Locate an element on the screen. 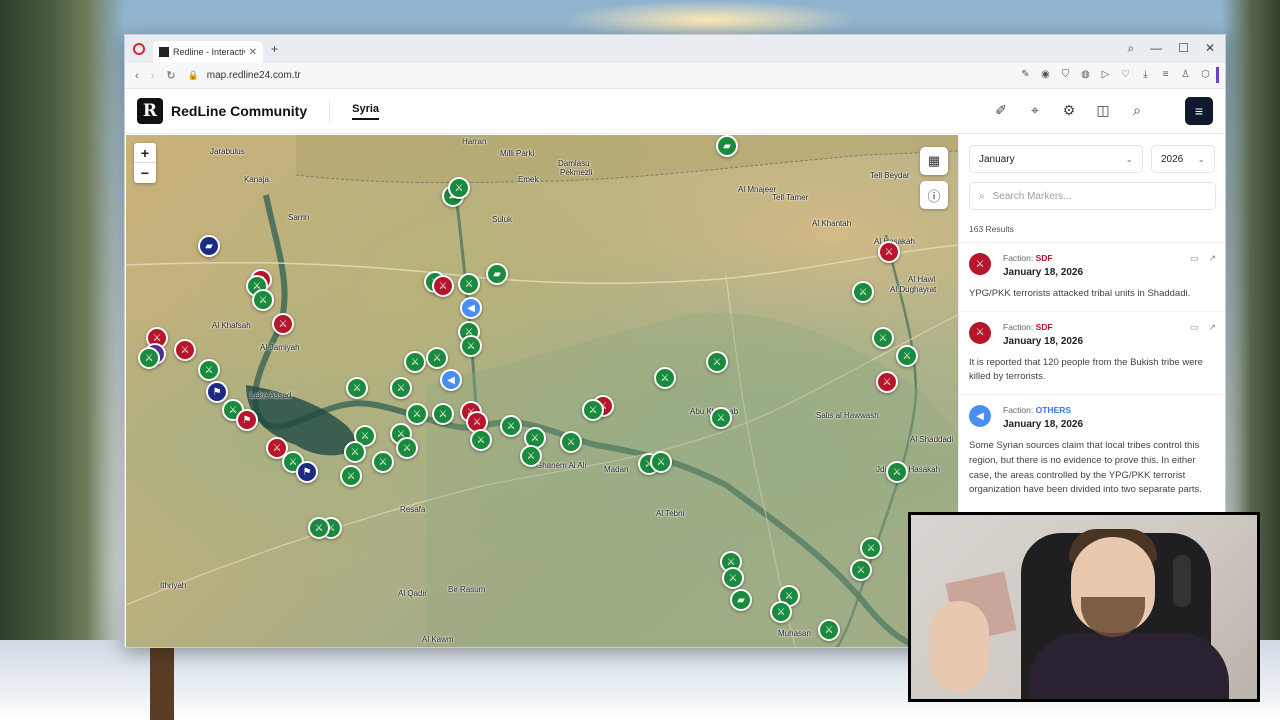 The image size is (1280, 720). place-label: Tell Tamer is located at coordinates (790, 197).